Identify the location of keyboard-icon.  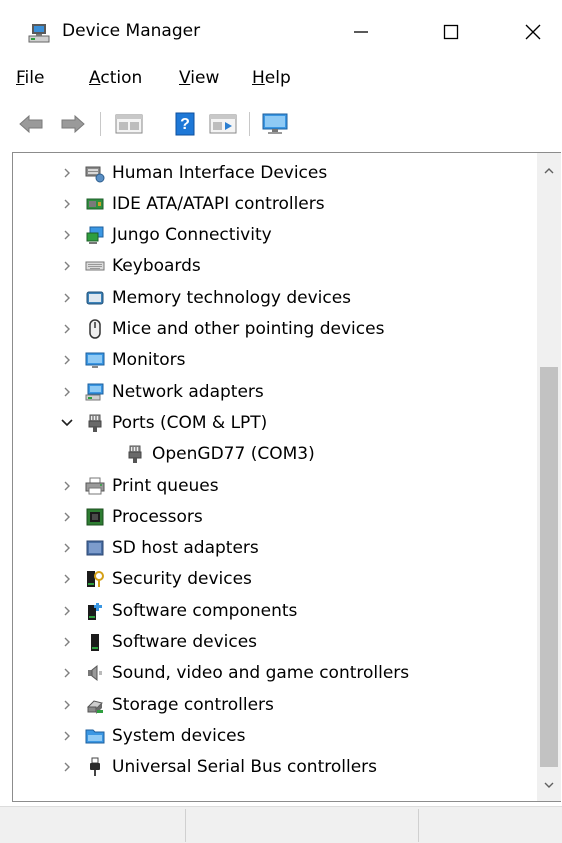
(95, 266).